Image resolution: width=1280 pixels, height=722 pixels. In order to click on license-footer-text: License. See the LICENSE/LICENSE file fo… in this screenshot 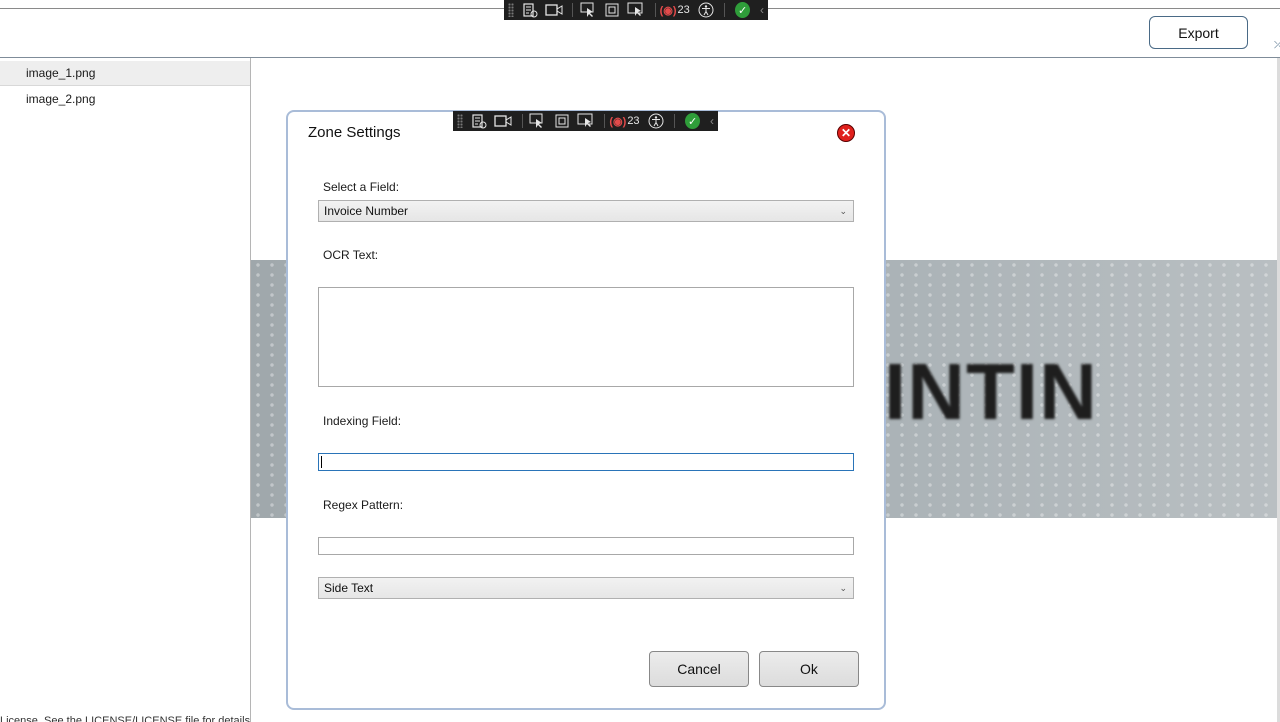, I will do `click(125, 718)`.